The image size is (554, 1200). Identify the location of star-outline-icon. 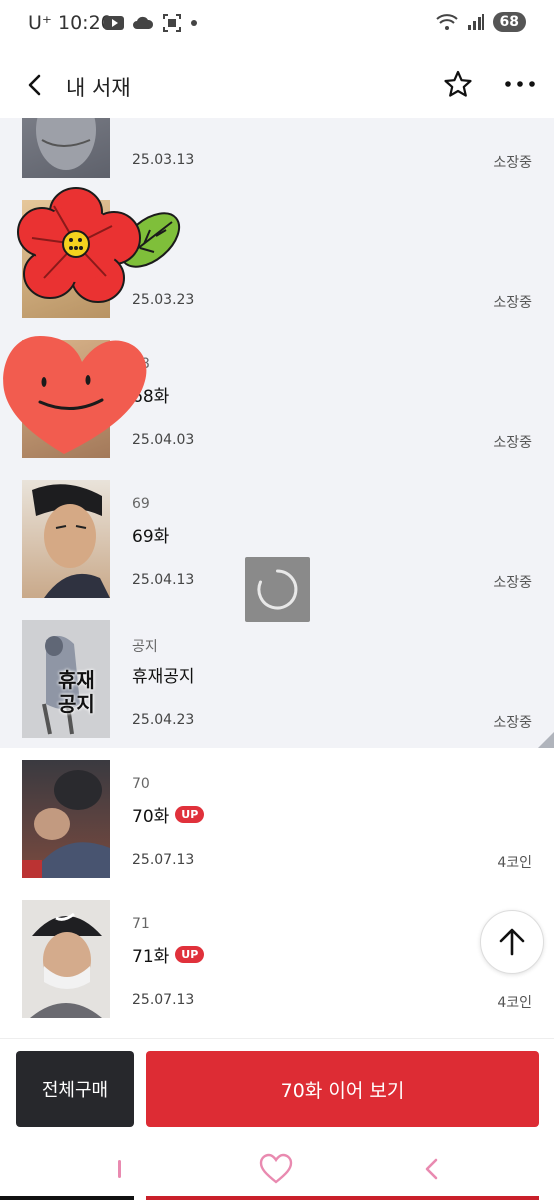
(458, 83).